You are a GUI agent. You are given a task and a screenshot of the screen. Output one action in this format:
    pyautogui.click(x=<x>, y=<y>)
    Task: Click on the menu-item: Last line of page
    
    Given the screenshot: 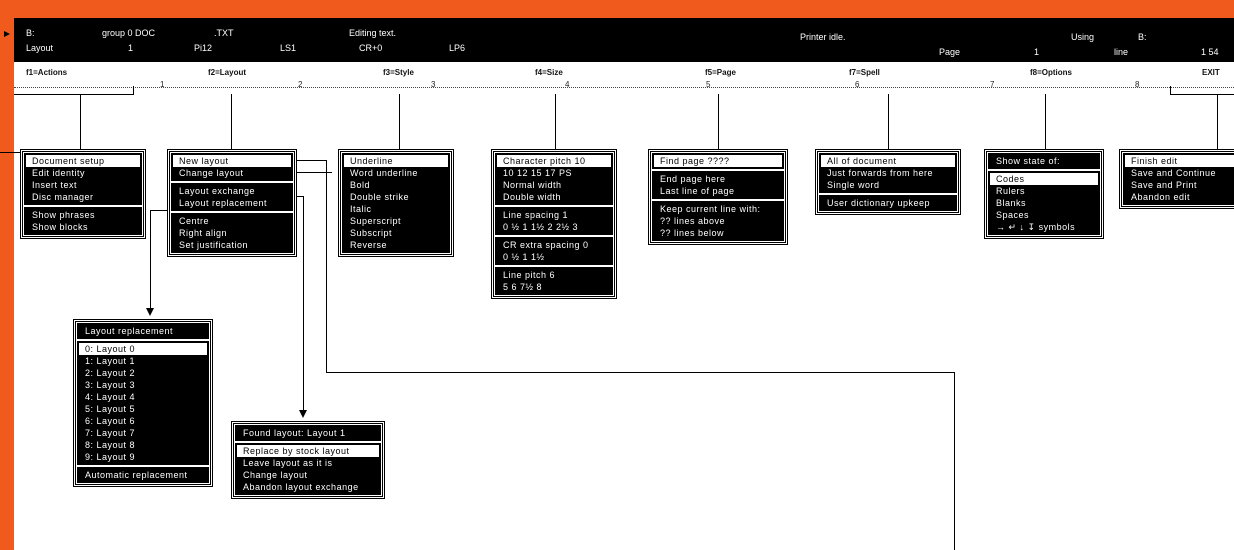 What is the action you would take?
    pyautogui.click(x=718, y=191)
    